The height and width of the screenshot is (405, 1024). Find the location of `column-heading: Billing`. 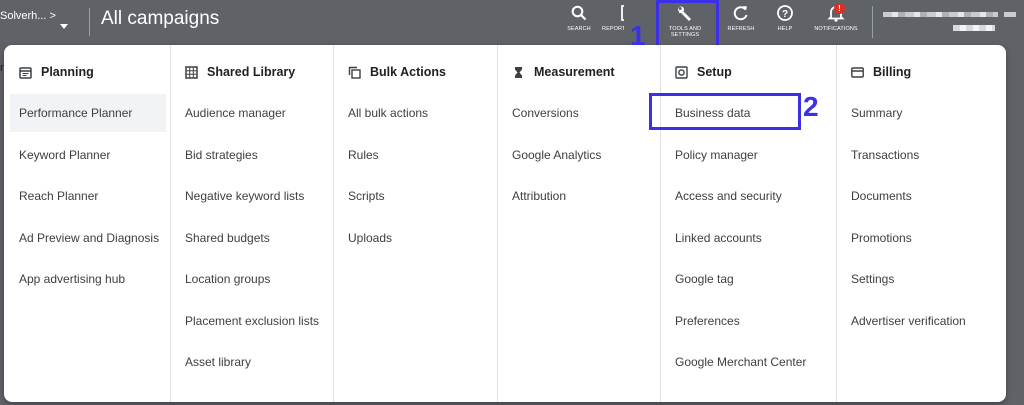

column-heading: Billing is located at coordinates (881, 72).